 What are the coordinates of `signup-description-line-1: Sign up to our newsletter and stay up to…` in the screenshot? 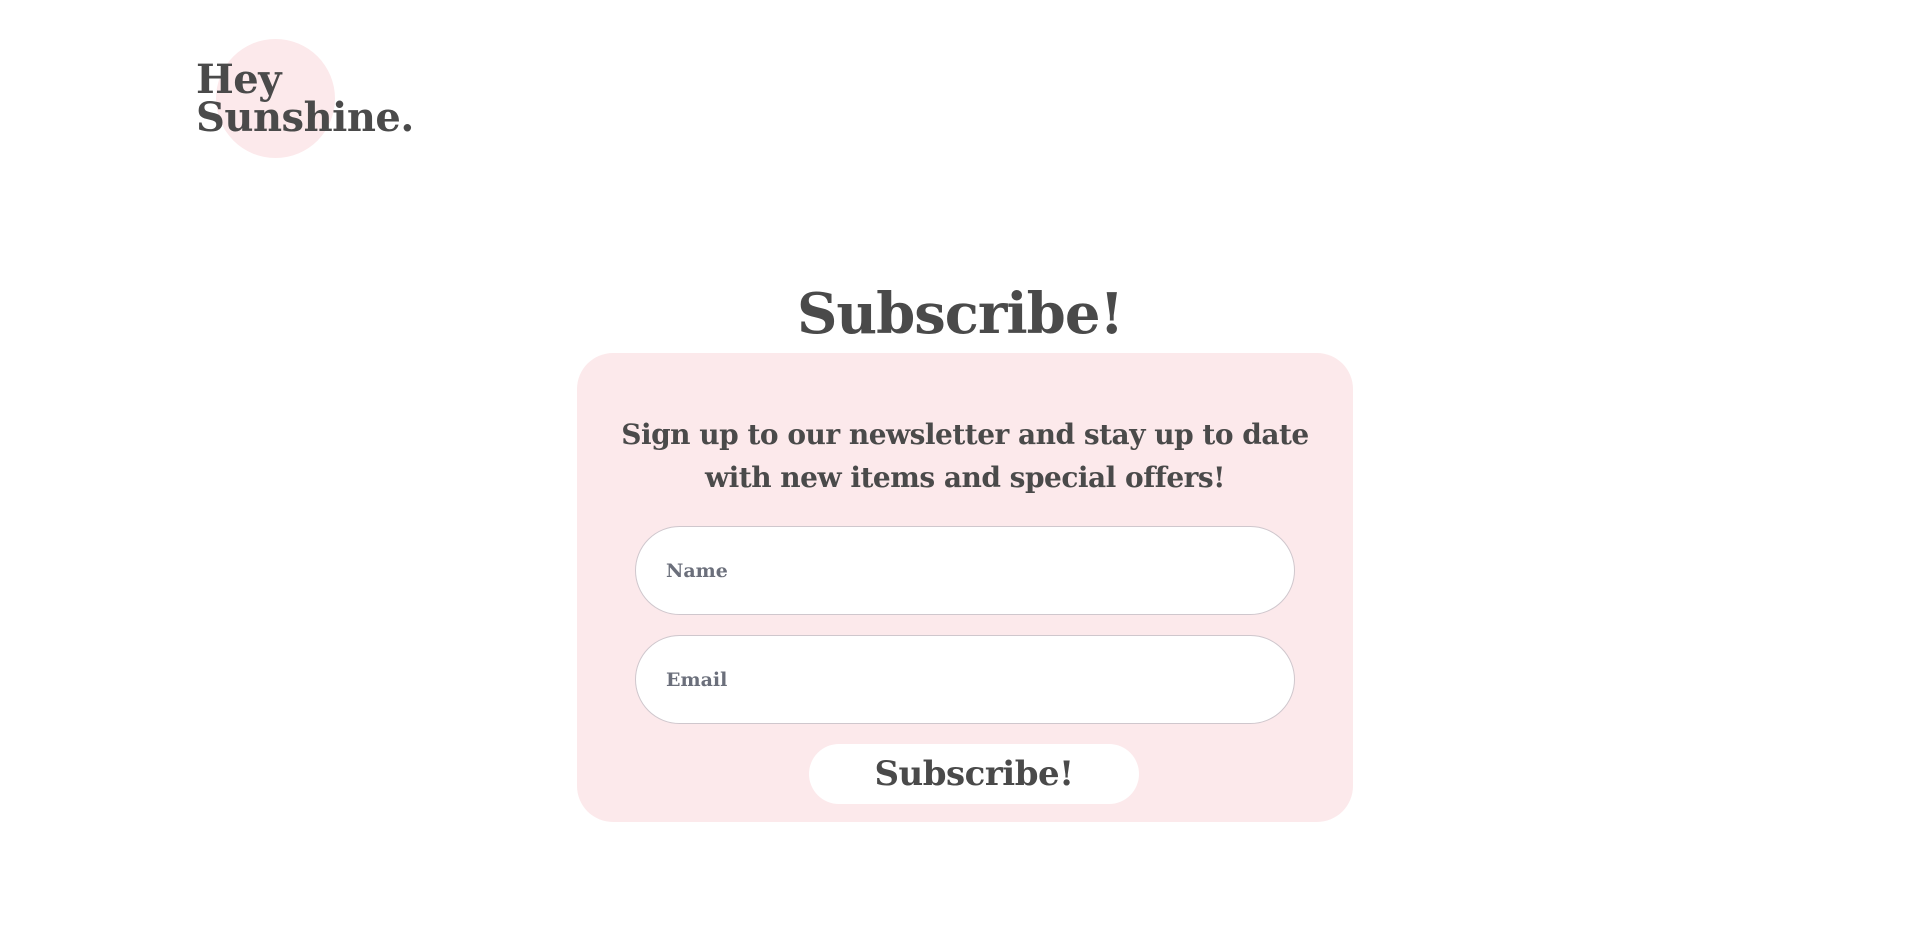 It's located at (965, 434).